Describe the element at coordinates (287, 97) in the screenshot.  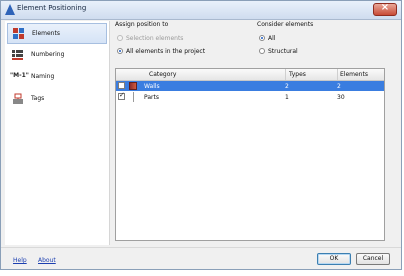
I see `row-types: 1` at that location.